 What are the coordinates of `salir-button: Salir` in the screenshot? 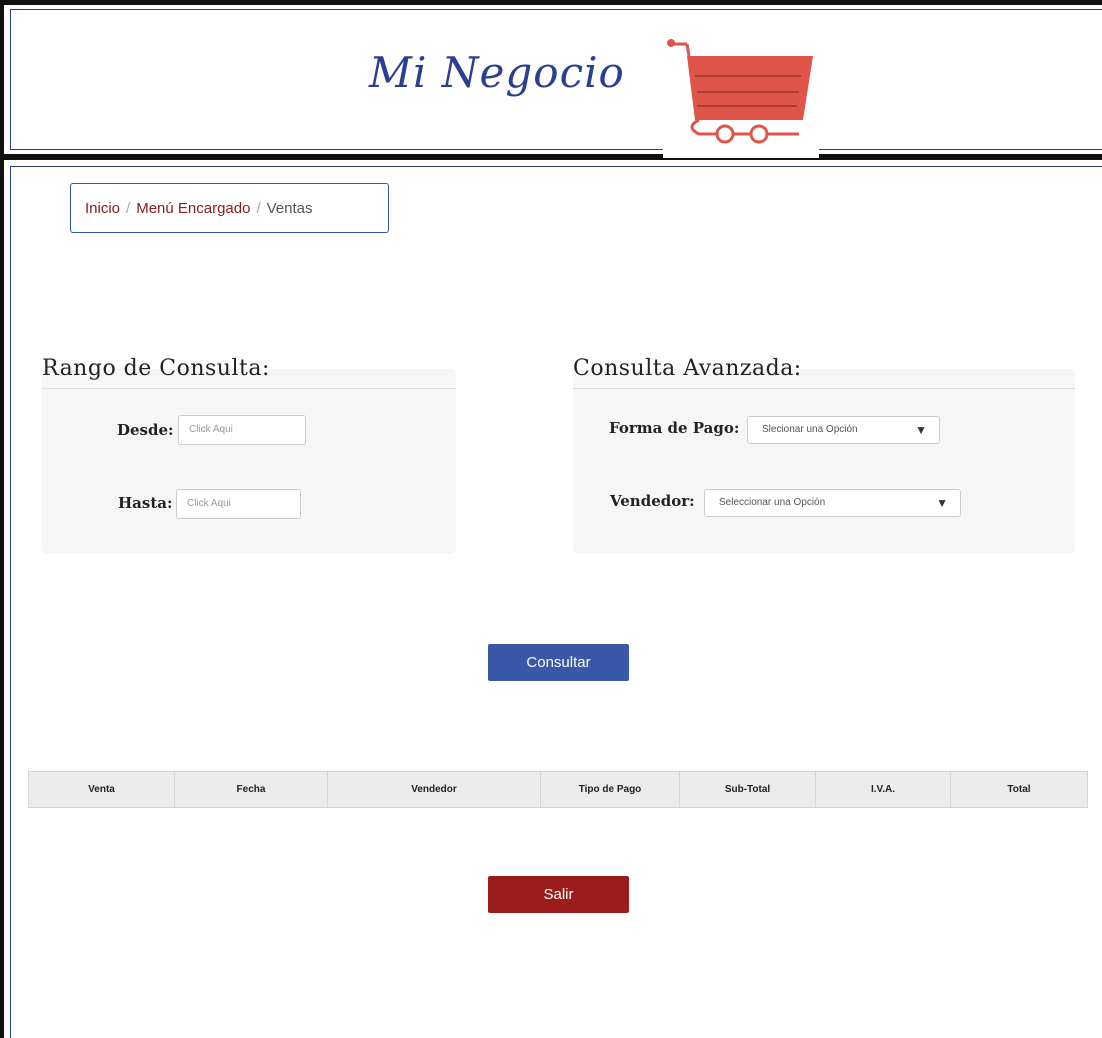 It's located at (558, 894).